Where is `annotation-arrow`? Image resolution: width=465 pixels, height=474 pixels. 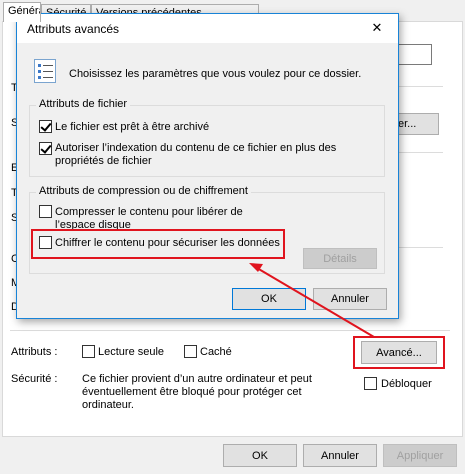
annotation-arrow is located at coordinates (312, 300).